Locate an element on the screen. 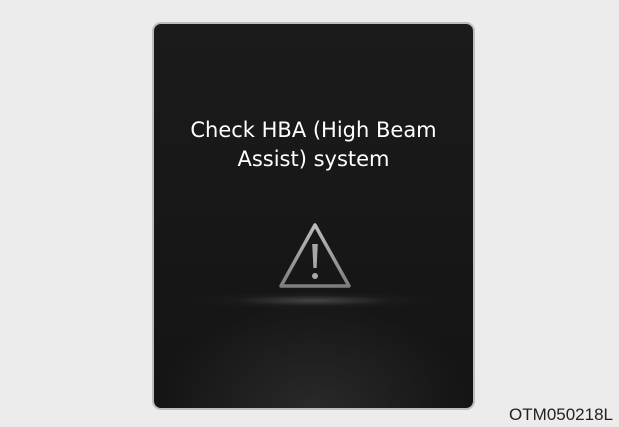 The image size is (619, 427). figure-reference-code: OTM050218L is located at coordinates (561, 415).